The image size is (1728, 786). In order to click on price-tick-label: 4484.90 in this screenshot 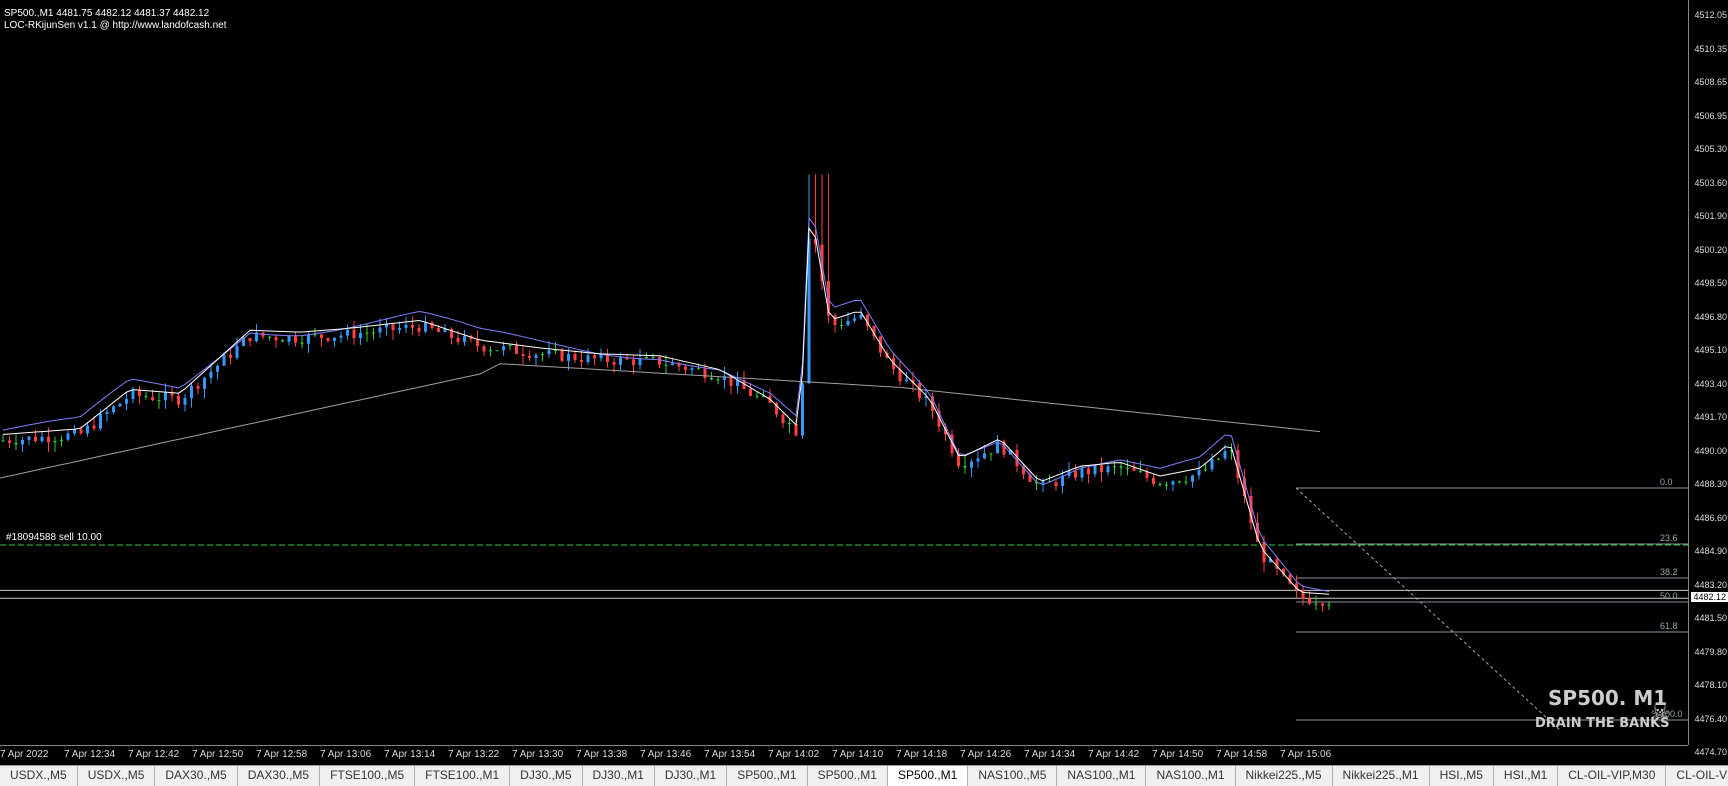, I will do `click(1710, 551)`.